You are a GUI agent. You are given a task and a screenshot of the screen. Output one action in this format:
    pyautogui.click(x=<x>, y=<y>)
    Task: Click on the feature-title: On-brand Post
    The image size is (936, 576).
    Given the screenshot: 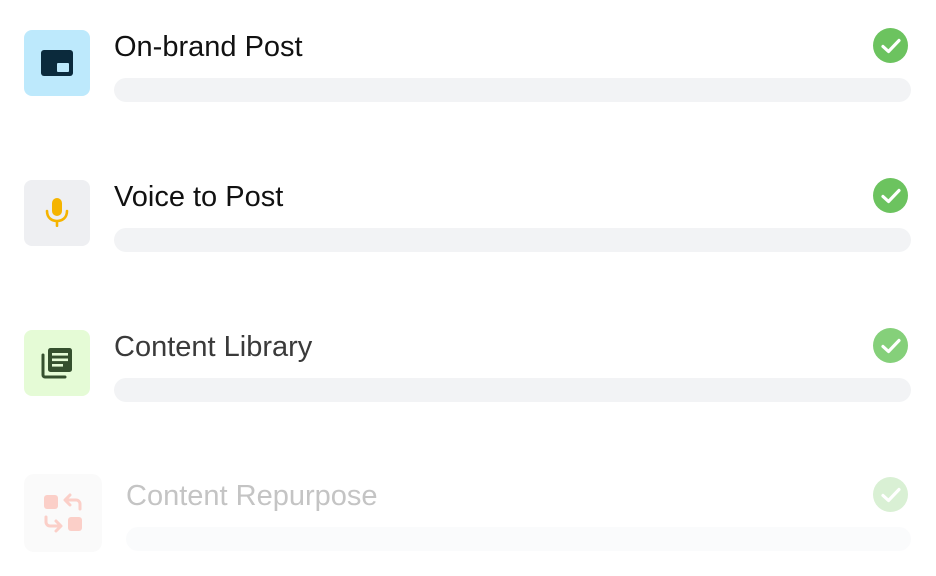 What is the action you would take?
    pyautogui.click(x=208, y=47)
    